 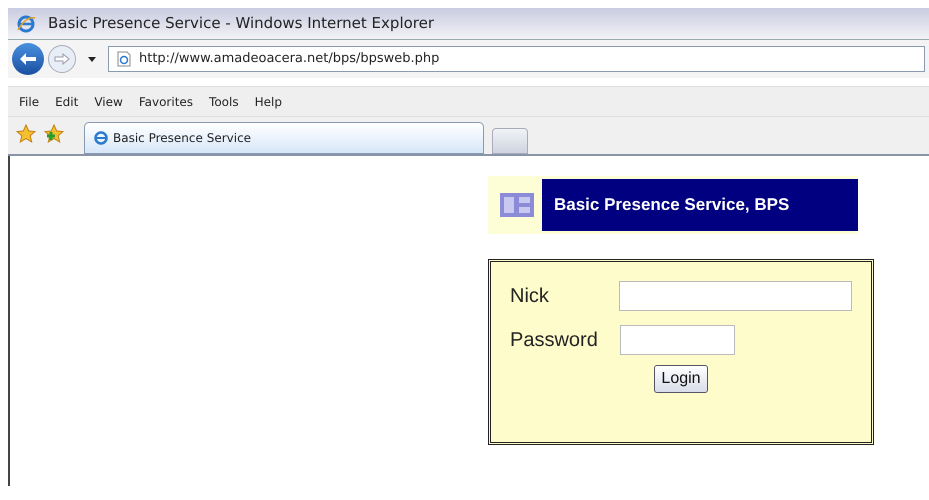 I want to click on browser-logo-icon, so click(x=26, y=24).